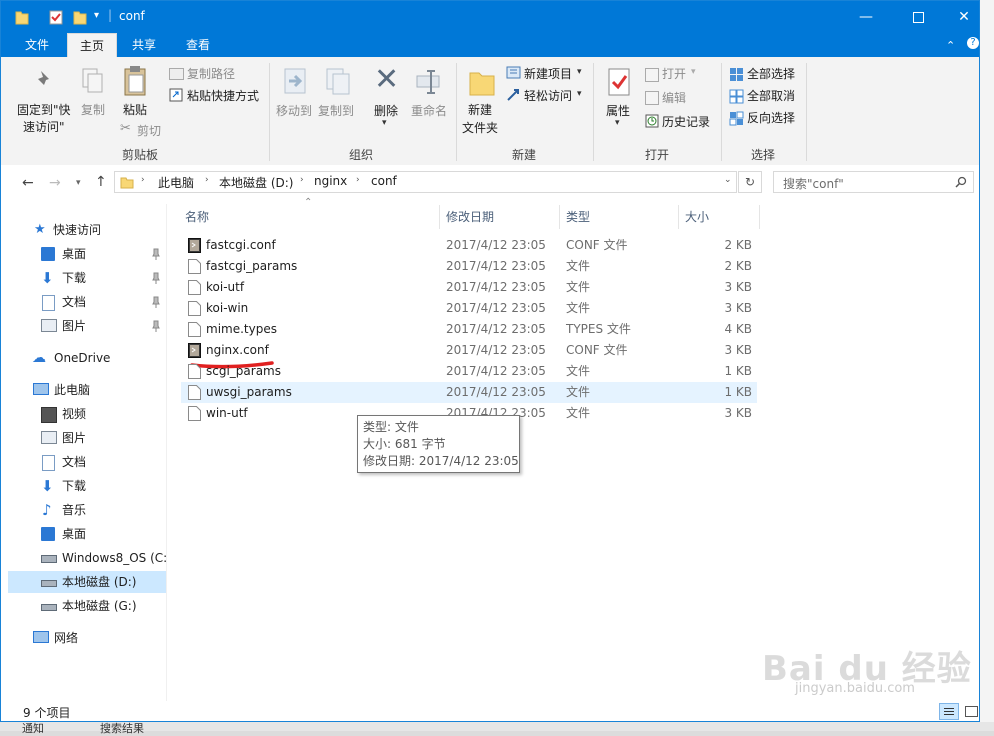 Image resolution: width=994 pixels, height=736 pixels. What do you see at coordinates (548, 95) in the screenshot?
I see `easy-access-button: 轻松访问` at bounding box center [548, 95].